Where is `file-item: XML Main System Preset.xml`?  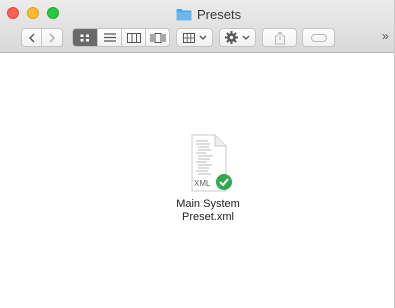
file-item: XML Main System Preset.xml is located at coordinates (208, 178).